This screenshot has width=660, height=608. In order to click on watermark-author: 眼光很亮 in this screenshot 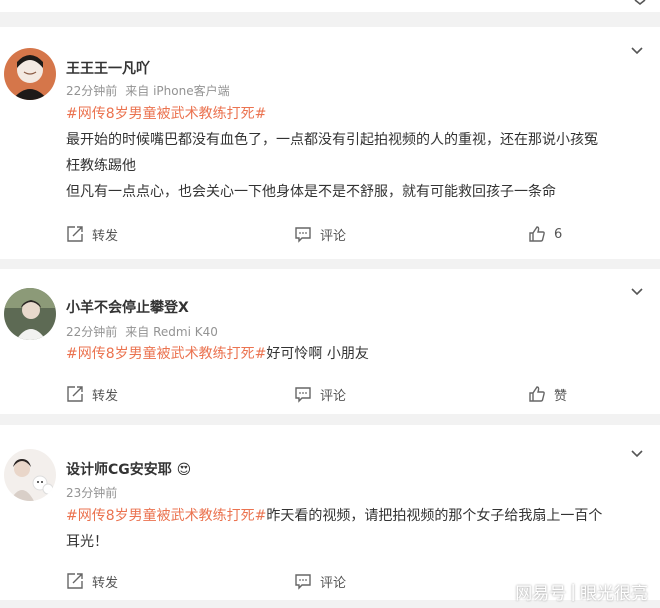, I will do `click(614, 594)`.